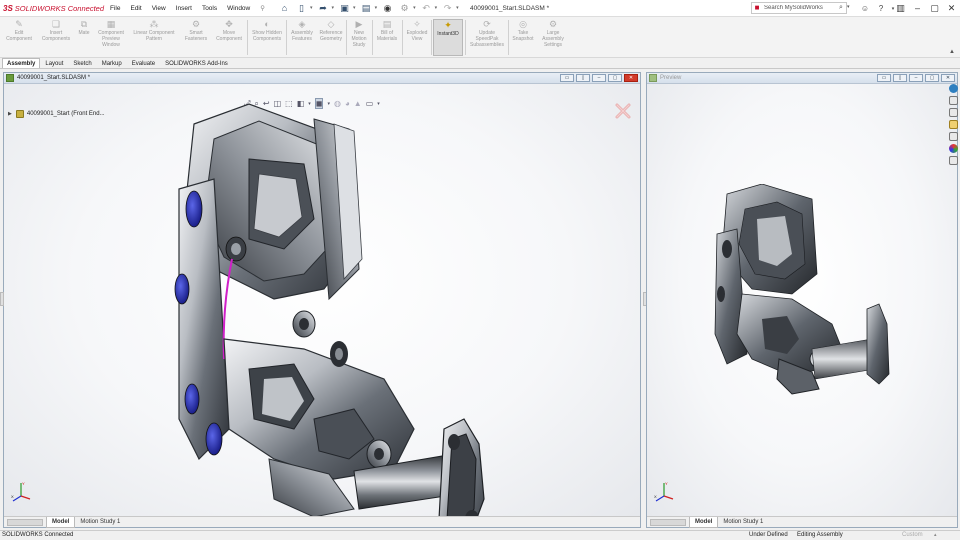 Image resolution: width=960 pixels, height=540 pixels. What do you see at coordinates (19, 37) in the screenshot?
I see `edit-component-button: ✎ Edit Component` at bounding box center [19, 37].